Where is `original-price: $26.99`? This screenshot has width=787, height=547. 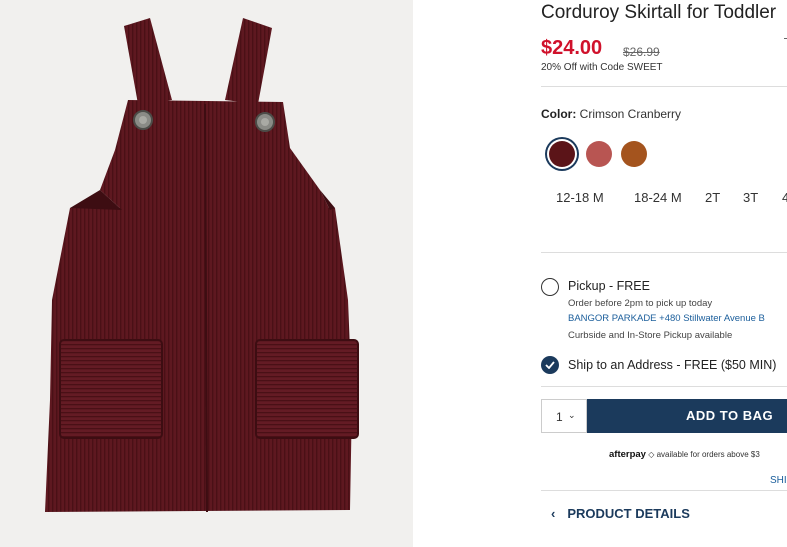
original-price: $26.99 is located at coordinates (641, 52).